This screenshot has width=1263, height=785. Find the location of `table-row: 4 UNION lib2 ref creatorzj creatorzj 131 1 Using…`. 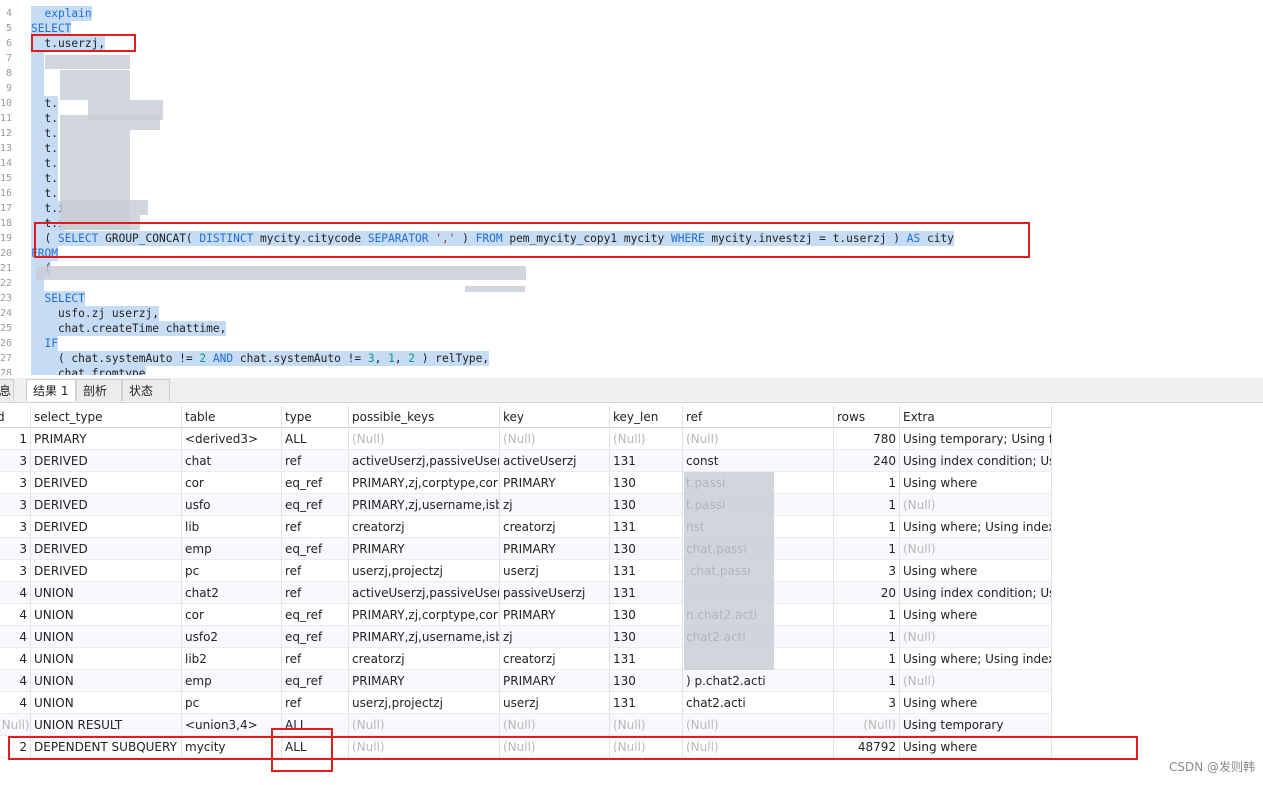

table-row: 4 UNION lib2 ref creatorzj creatorzj 131 1 Using… is located at coordinates (526, 659).